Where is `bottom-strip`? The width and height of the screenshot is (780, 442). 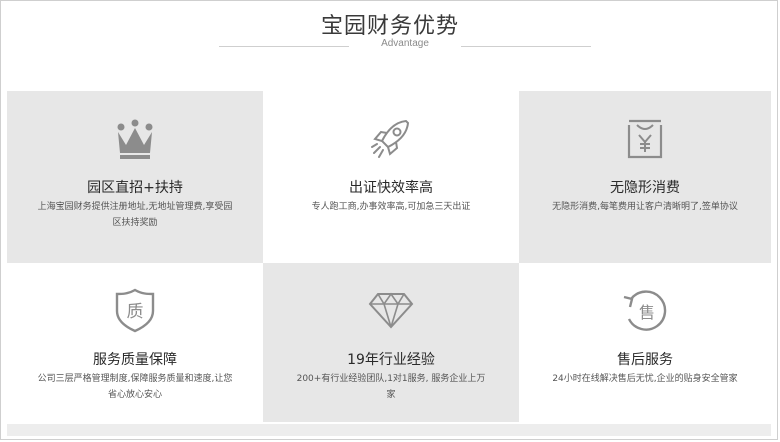 bottom-strip is located at coordinates (389, 430).